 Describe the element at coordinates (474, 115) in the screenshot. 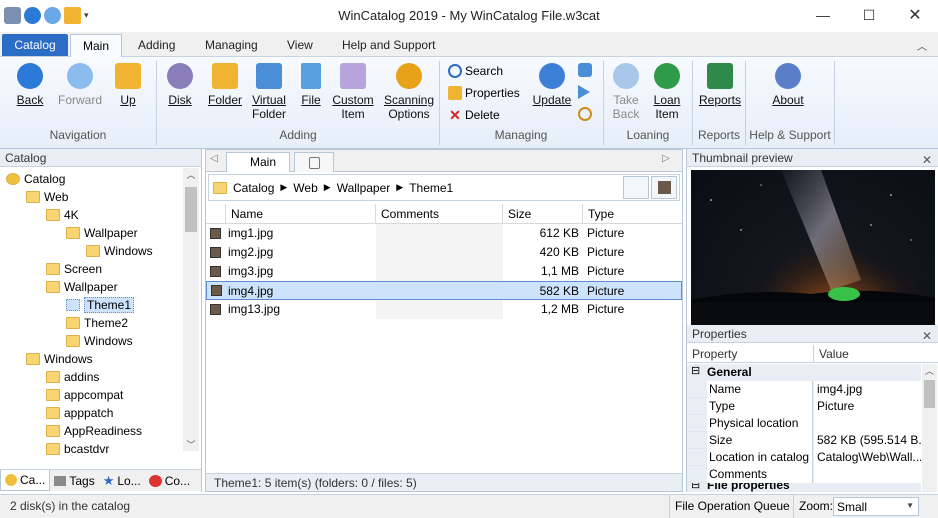

I see `delete-button: ✕ Delete` at that location.